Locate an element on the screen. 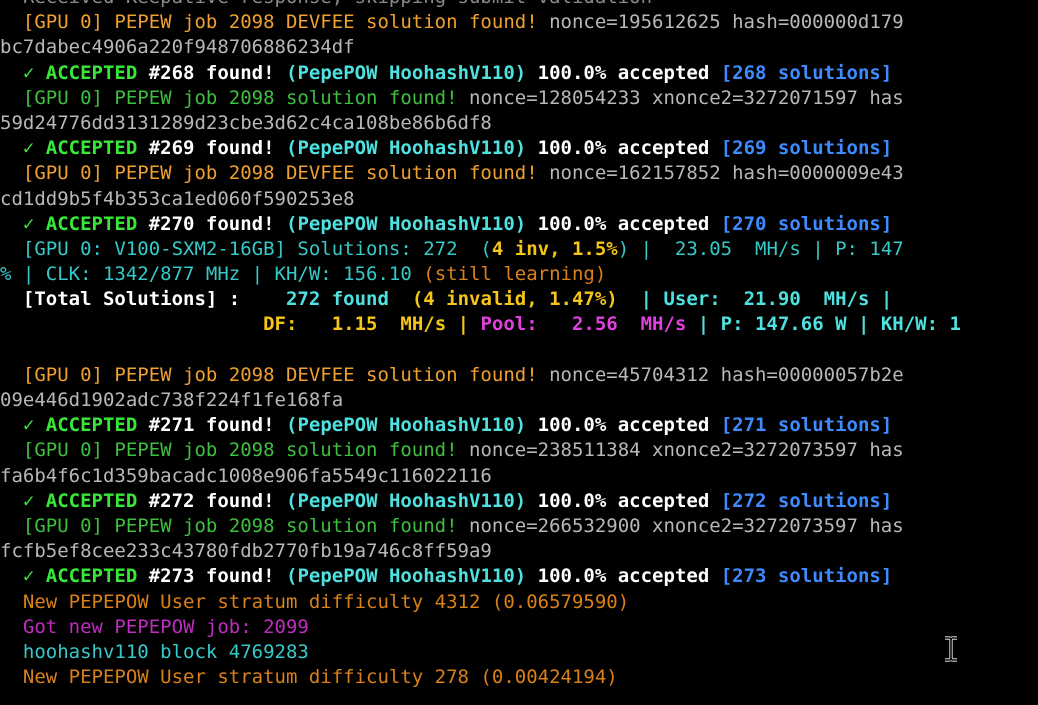 The width and height of the screenshot is (1038, 705). terminal-text-segment: [273 solutions] is located at coordinates (806, 576).